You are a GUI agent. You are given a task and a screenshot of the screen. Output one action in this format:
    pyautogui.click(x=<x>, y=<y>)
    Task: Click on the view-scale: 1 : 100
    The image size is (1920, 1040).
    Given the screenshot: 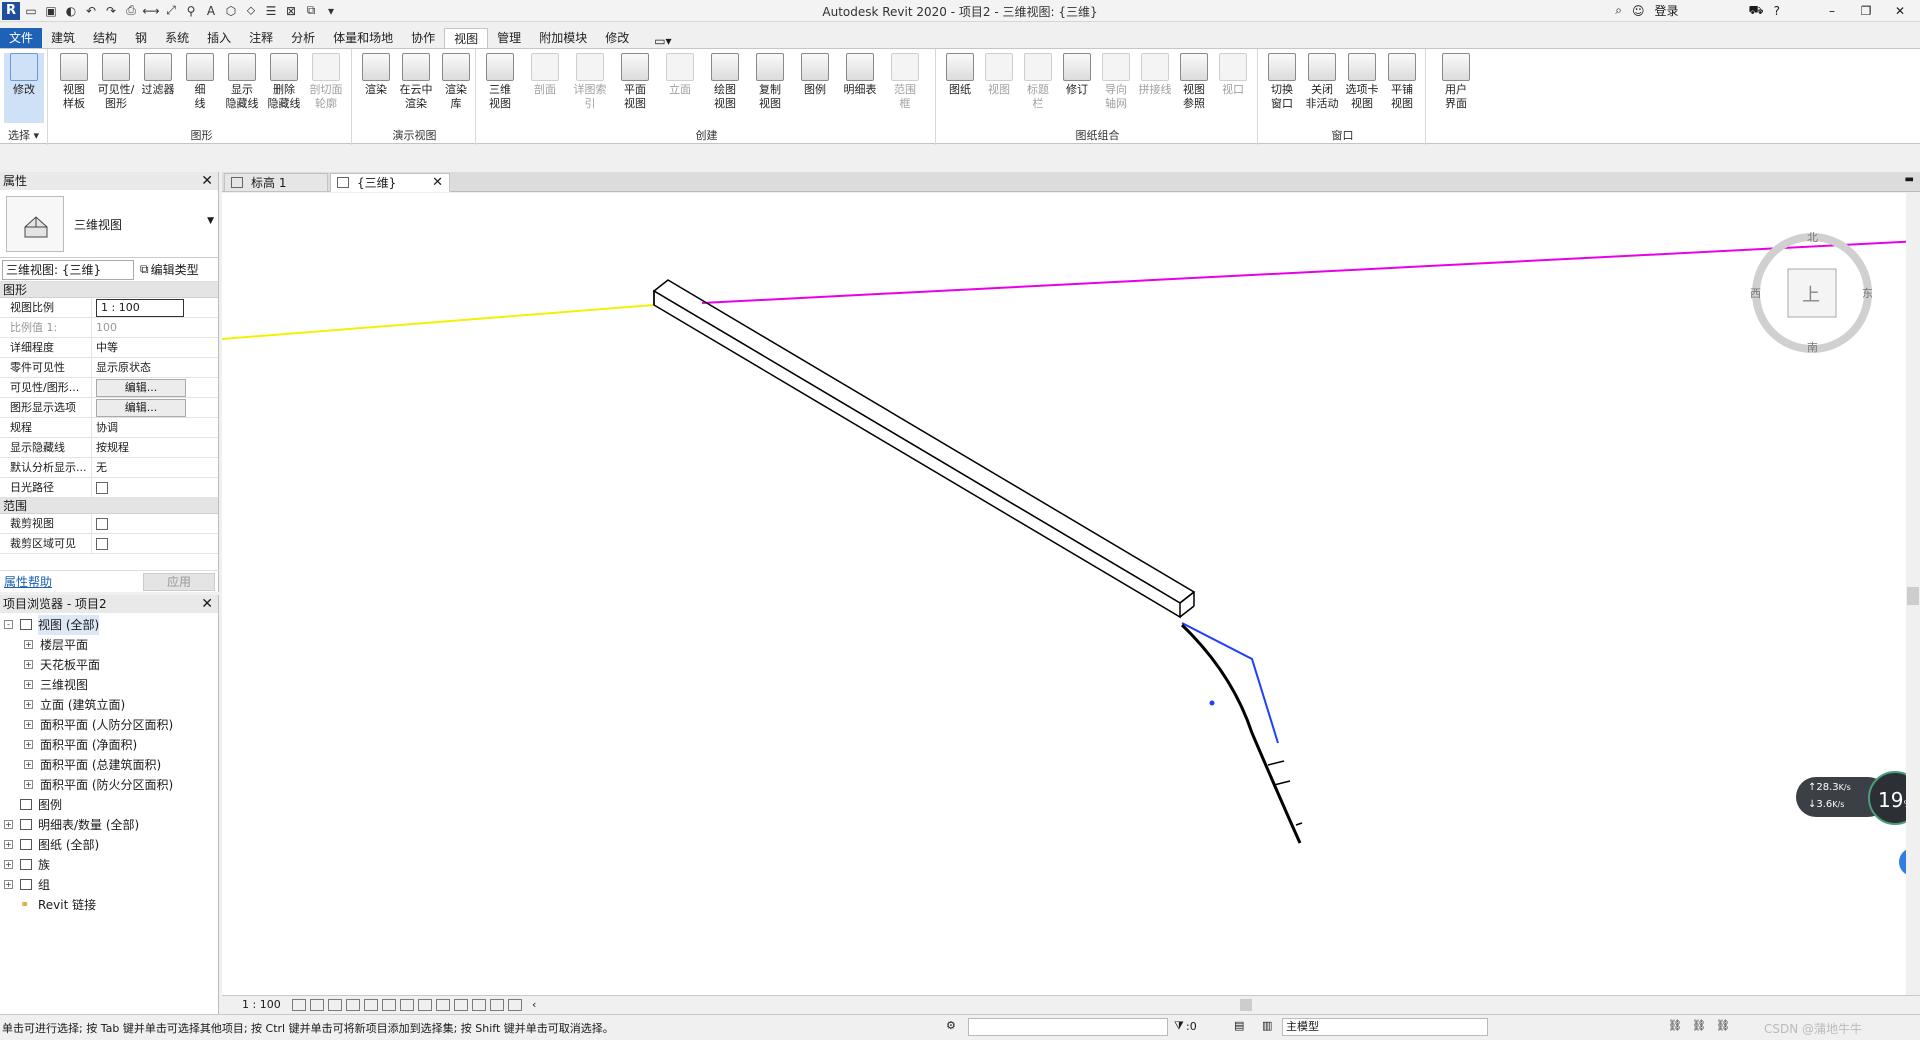 What is the action you would take?
    pyautogui.click(x=267, y=1004)
    